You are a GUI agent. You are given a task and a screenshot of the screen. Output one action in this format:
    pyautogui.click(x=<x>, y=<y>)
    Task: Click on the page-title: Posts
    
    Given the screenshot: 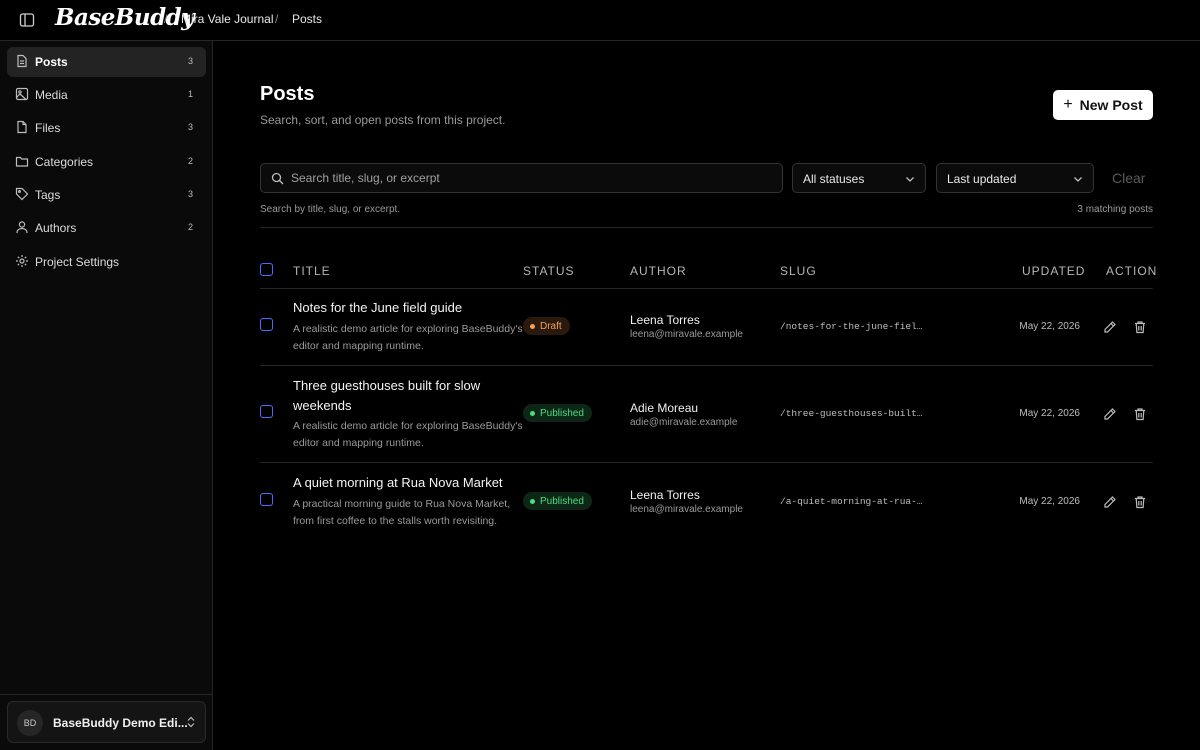 What is the action you would take?
    pyautogui.click(x=287, y=94)
    